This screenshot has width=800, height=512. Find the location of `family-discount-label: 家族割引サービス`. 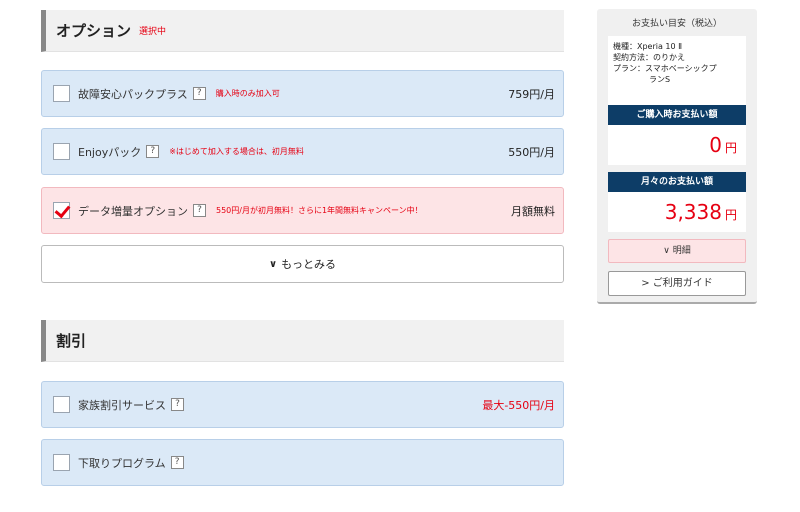

family-discount-label: 家族割引サービス is located at coordinates (122, 405).